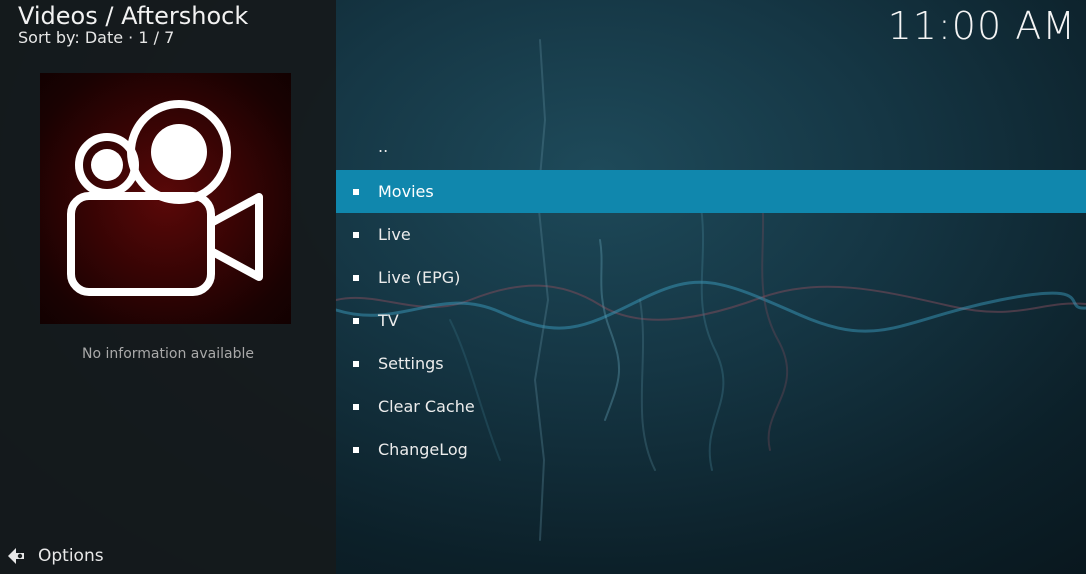 The width and height of the screenshot is (1086, 574). I want to click on list-item-changelog: ChangeLog, so click(711, 449).